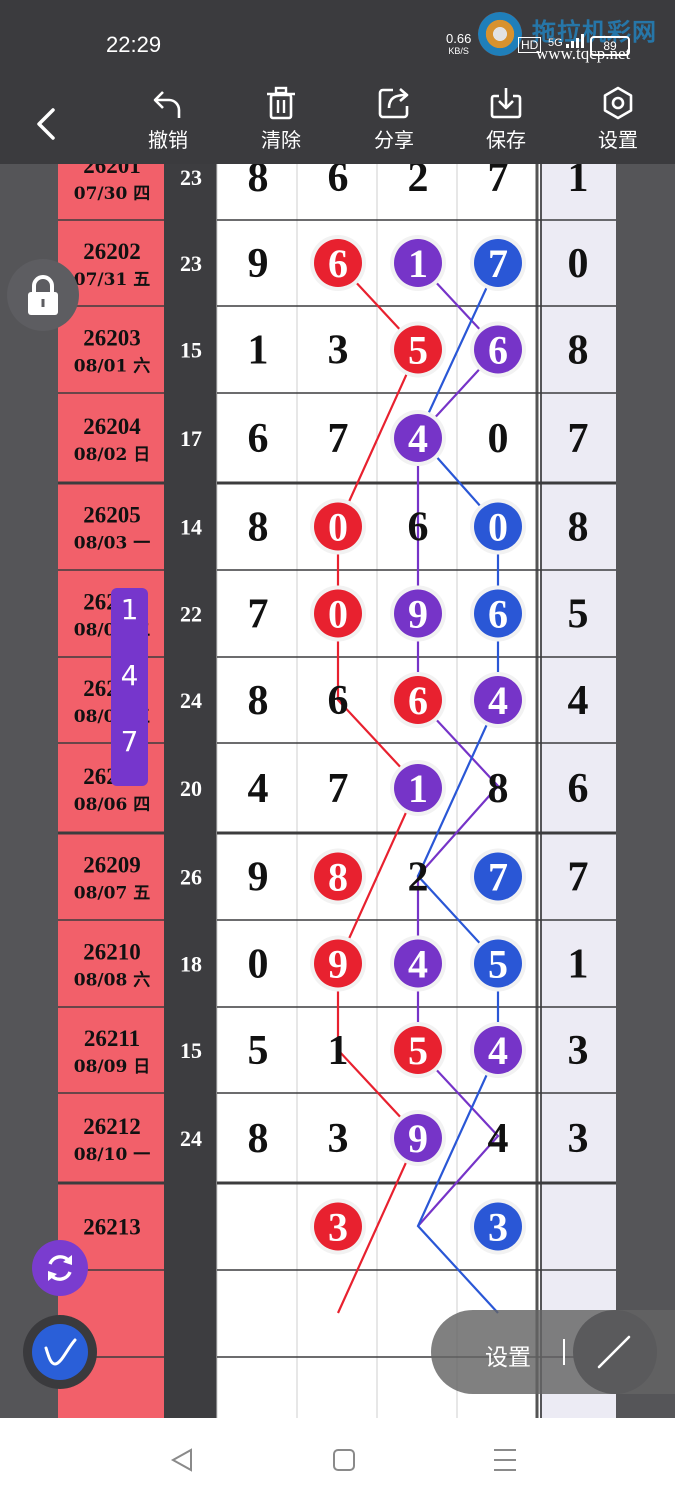 Image resolution: width=675 pixels, height=1500 pixels. What do you see at coordinates (112, 280) in the screenshot?
I see `issue-date: 07/31 五` at bounding box center [112, 280].